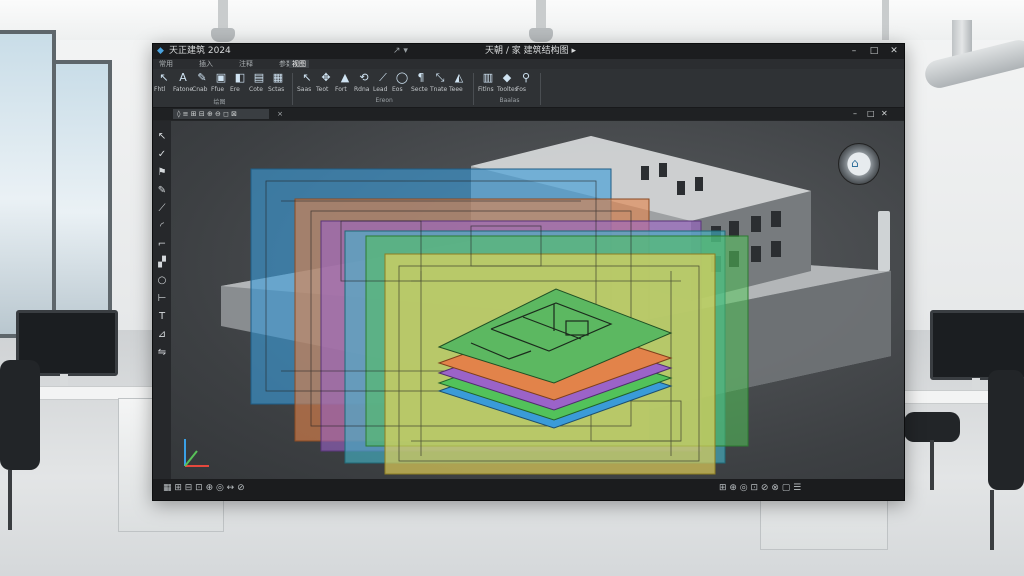 The width and height of the screenshot is (1024, 576). What do you see at coordinates (871, 113) in the screenshot?
I see `viewport-restore-button: □` at bounding box center [871, 113].